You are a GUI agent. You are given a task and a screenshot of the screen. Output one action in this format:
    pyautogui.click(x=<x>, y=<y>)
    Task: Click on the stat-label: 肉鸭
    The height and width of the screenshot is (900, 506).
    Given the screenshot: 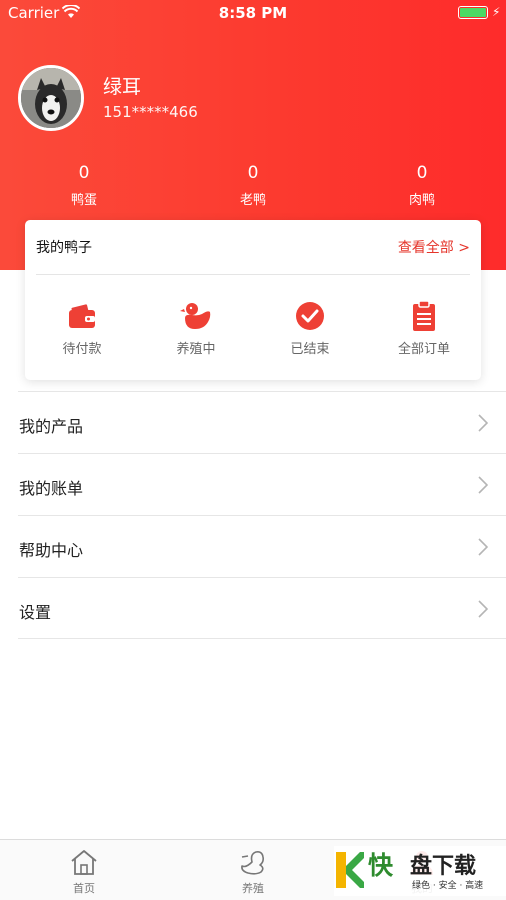 What is the action you would take?
    pyautogui.click(x=421, y=200)
    